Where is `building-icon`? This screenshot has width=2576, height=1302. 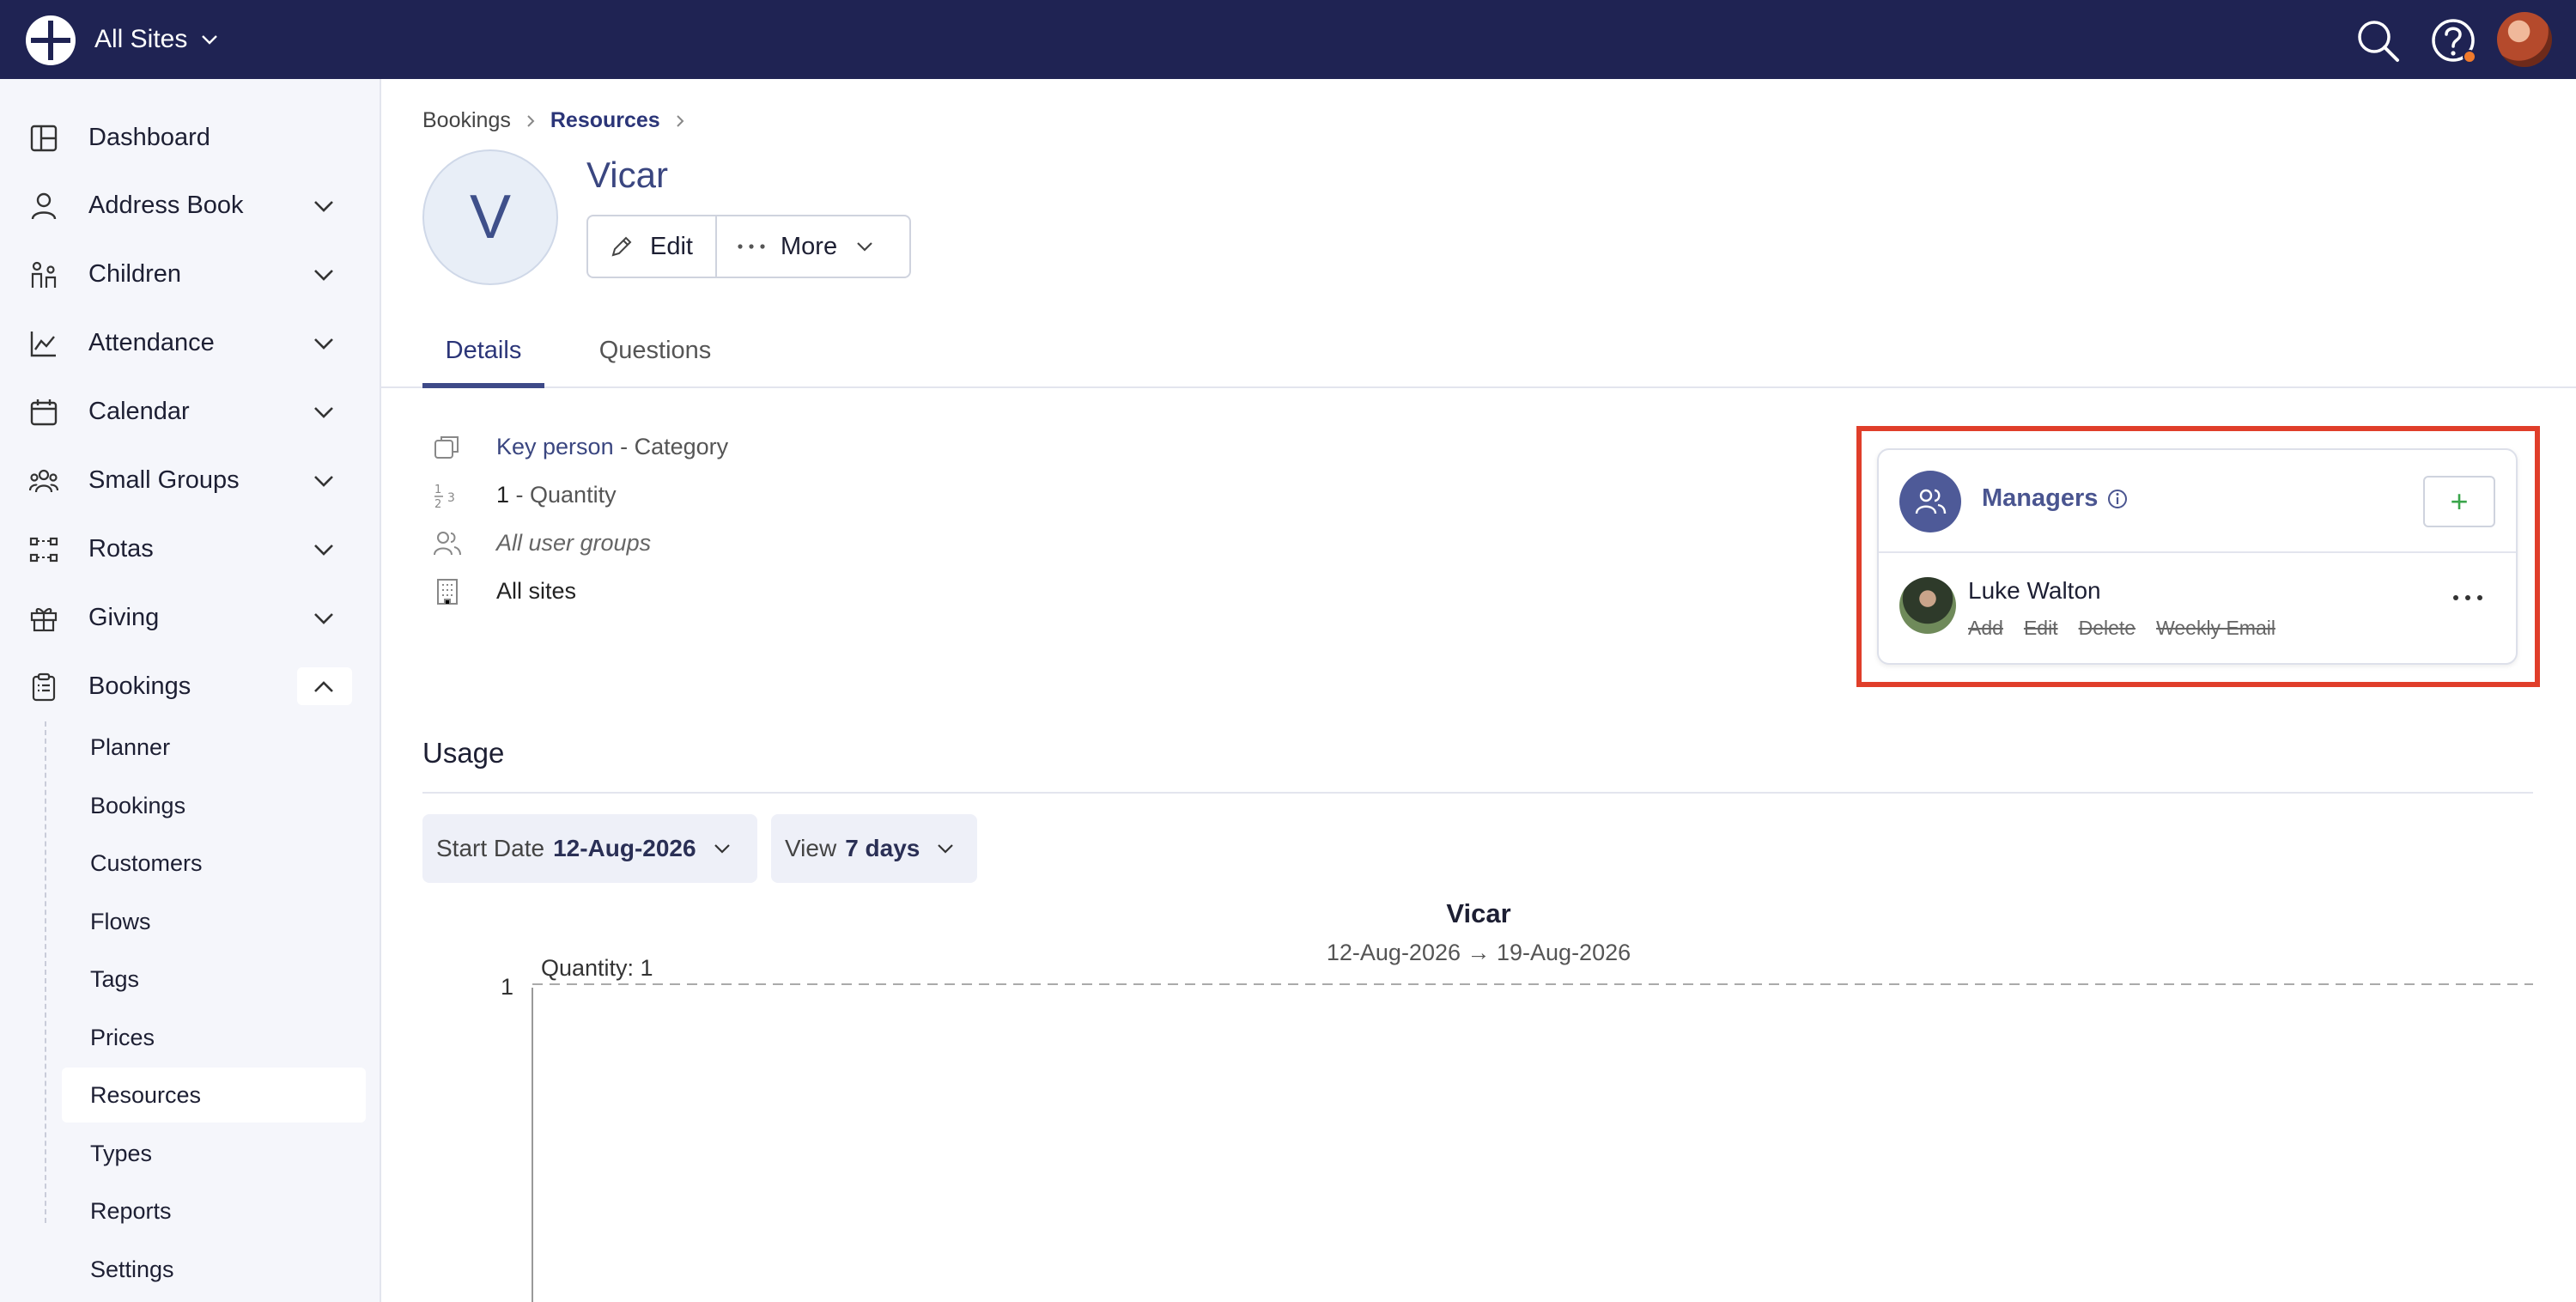
building-icon is located at coordinates (448, 592).